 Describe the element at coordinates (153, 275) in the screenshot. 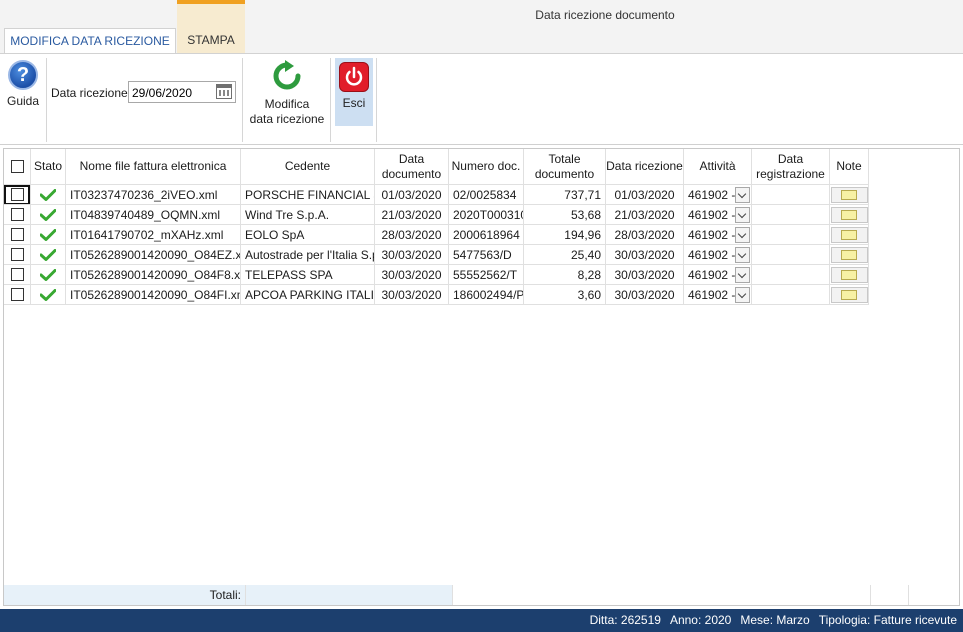

I see `nome-file-cell: IT0526289001420090_O84F8.xml` at that location.